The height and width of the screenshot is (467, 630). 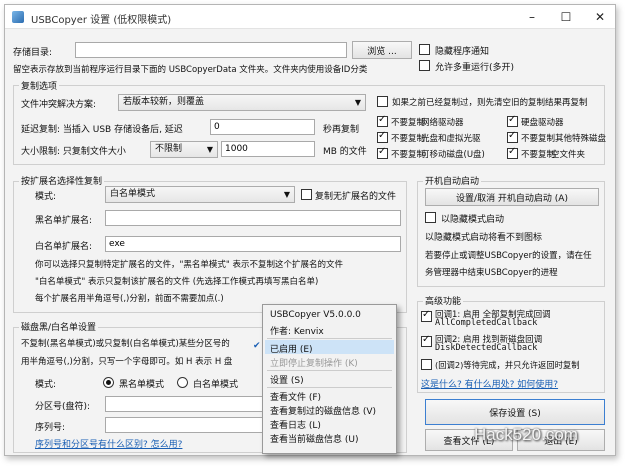 I want to click on hidden-start-note: 以隐藏模式启动将看不到图标, so click(x=484, y=238).